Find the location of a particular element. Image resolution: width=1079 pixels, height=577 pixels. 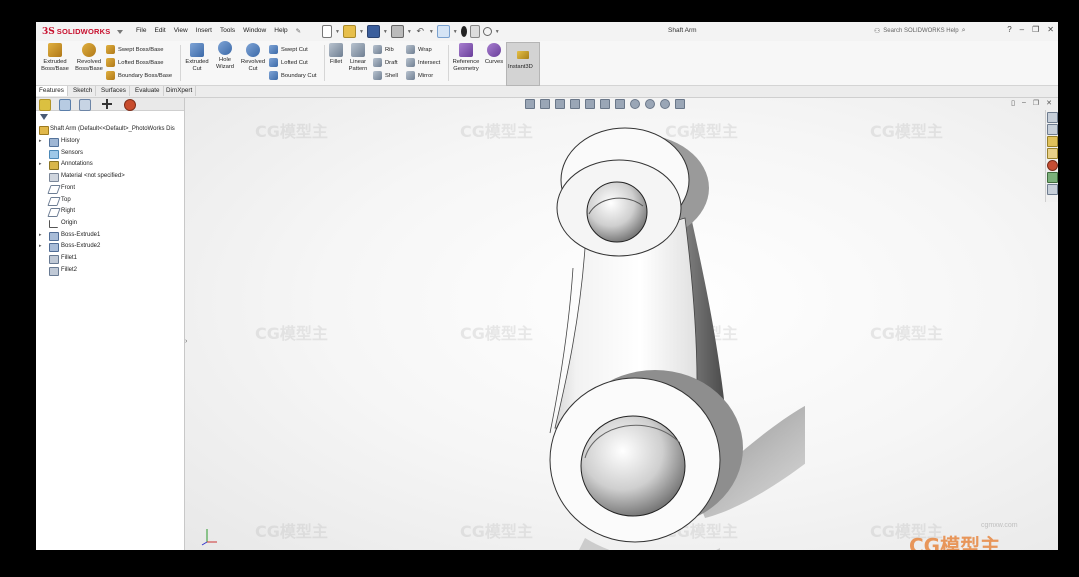

previous-view-icon is located at coordinates (560, 104).